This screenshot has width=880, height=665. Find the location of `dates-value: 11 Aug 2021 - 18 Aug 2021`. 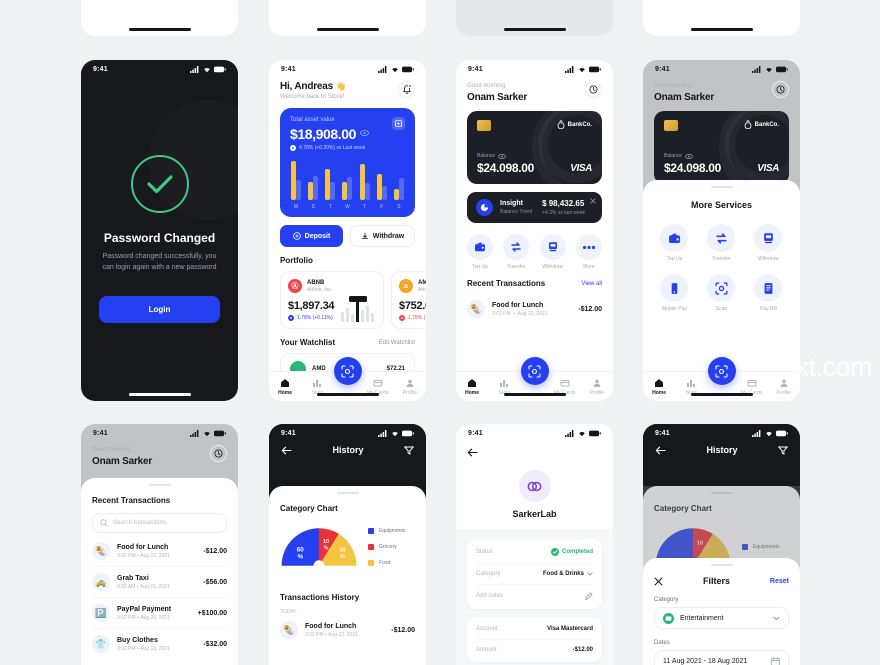

dates-value: 11 Aug 2021 - 18 Aug 2021 is located at coordinates (705, 661).